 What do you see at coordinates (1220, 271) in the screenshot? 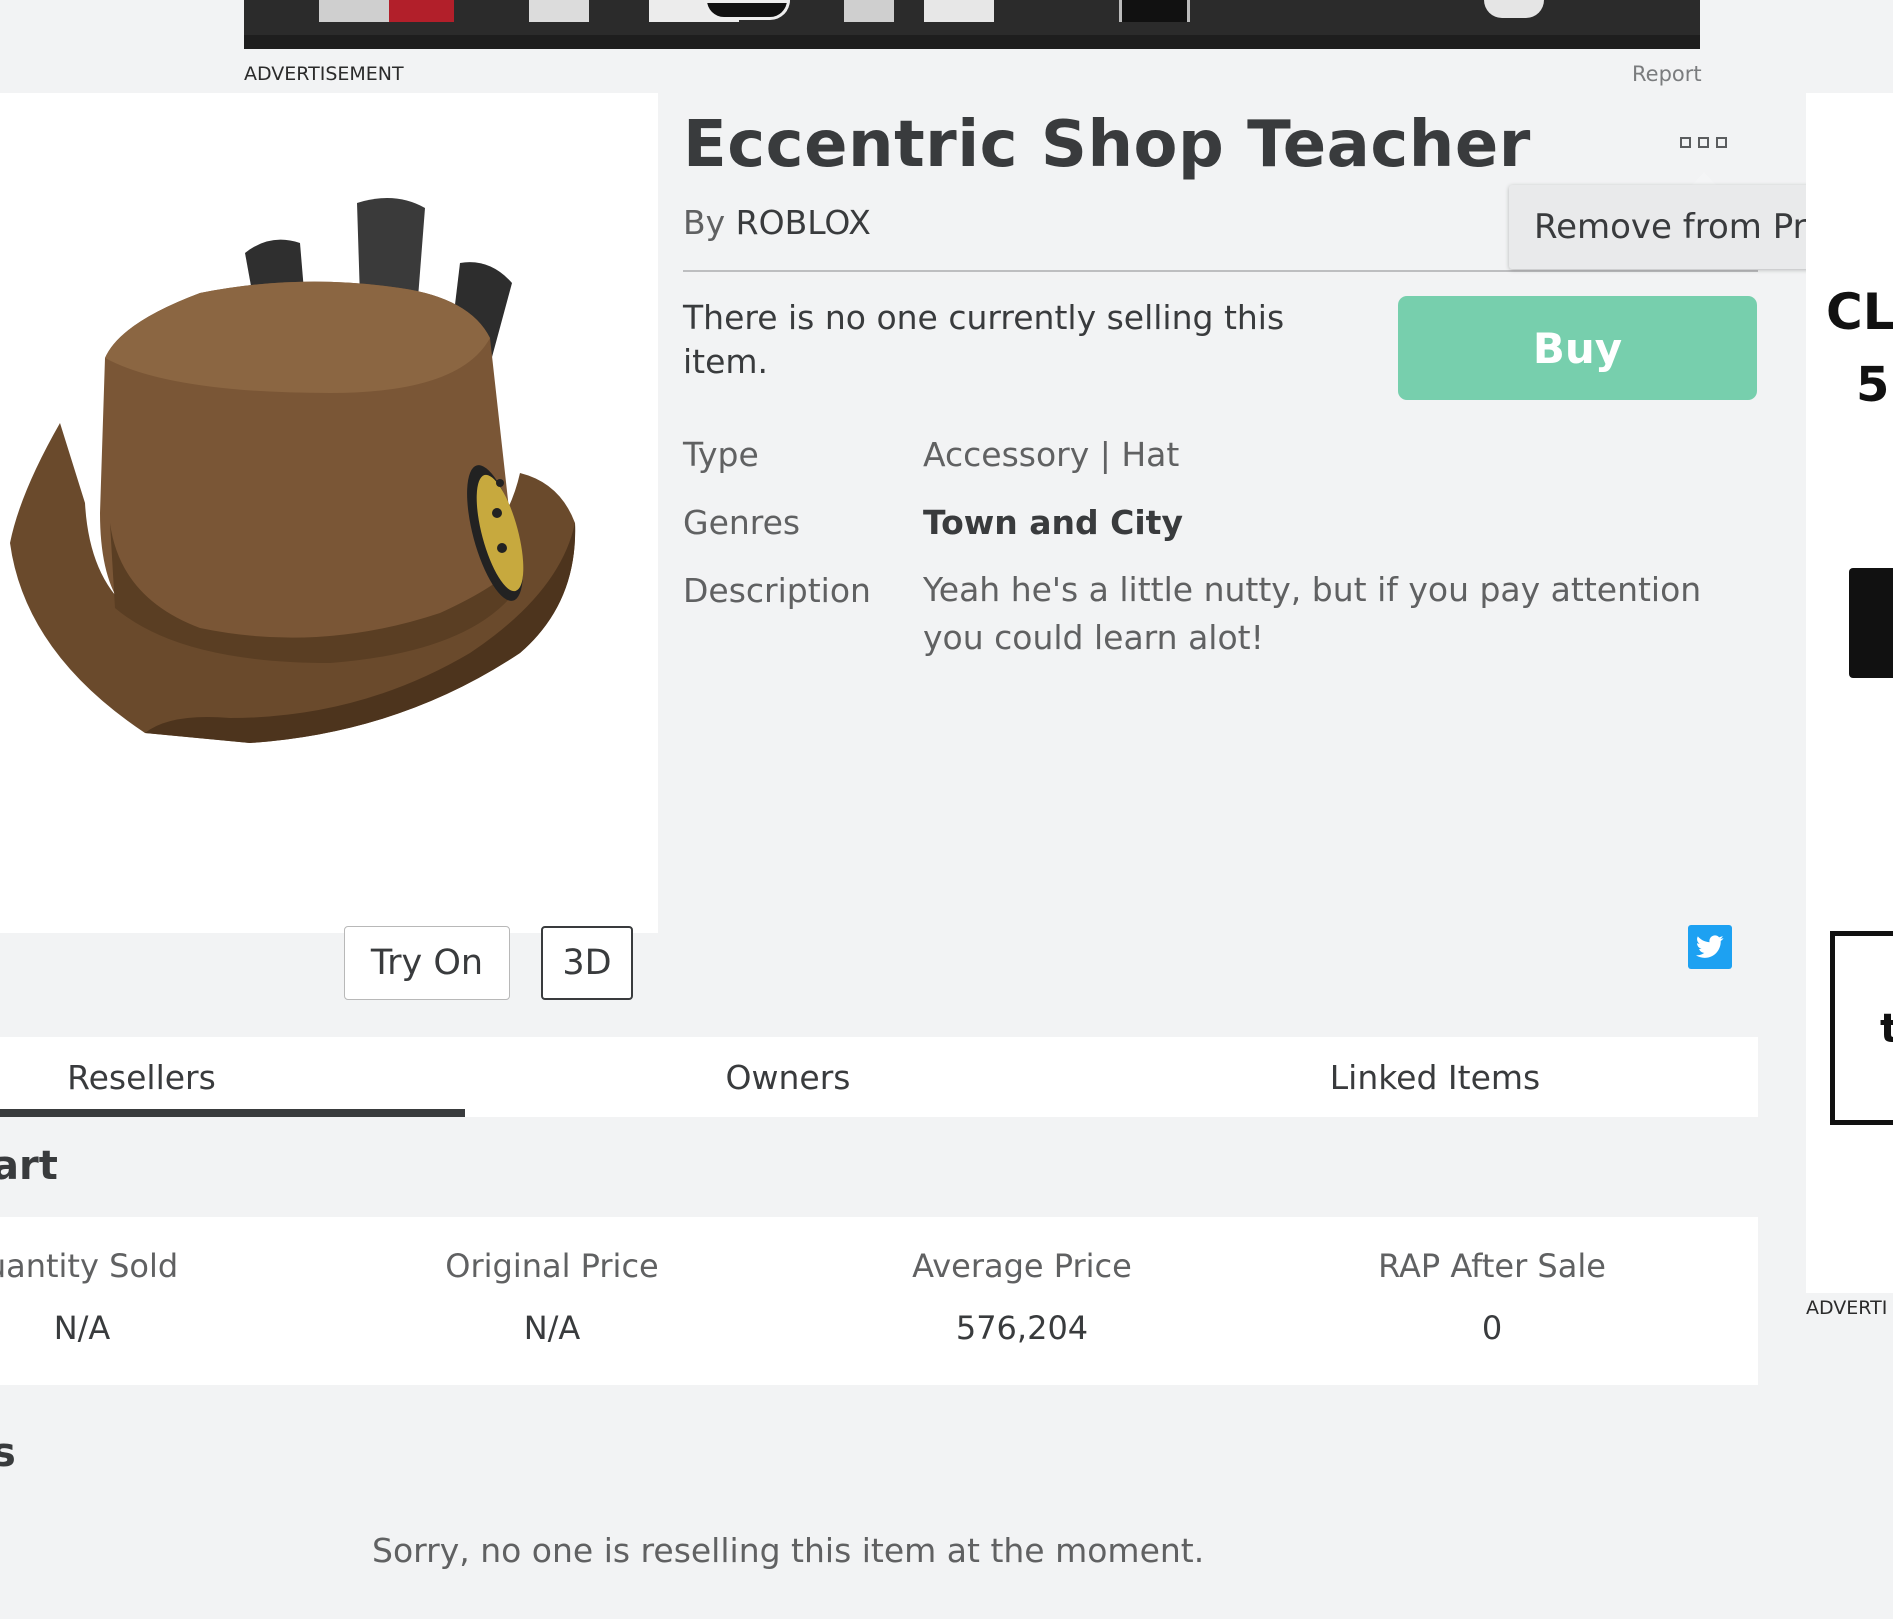
I see `title-divider` at bounding box center [1220, 271].